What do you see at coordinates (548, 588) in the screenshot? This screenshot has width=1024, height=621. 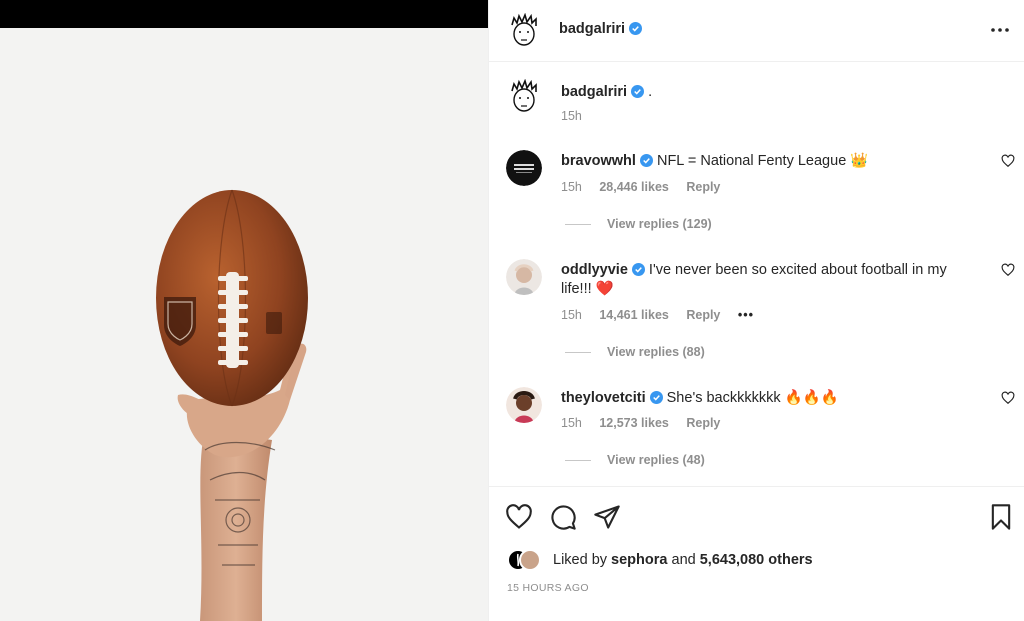 I see `post-timestamp: 15 HOURS AGO` at bounding box center [548, 588].